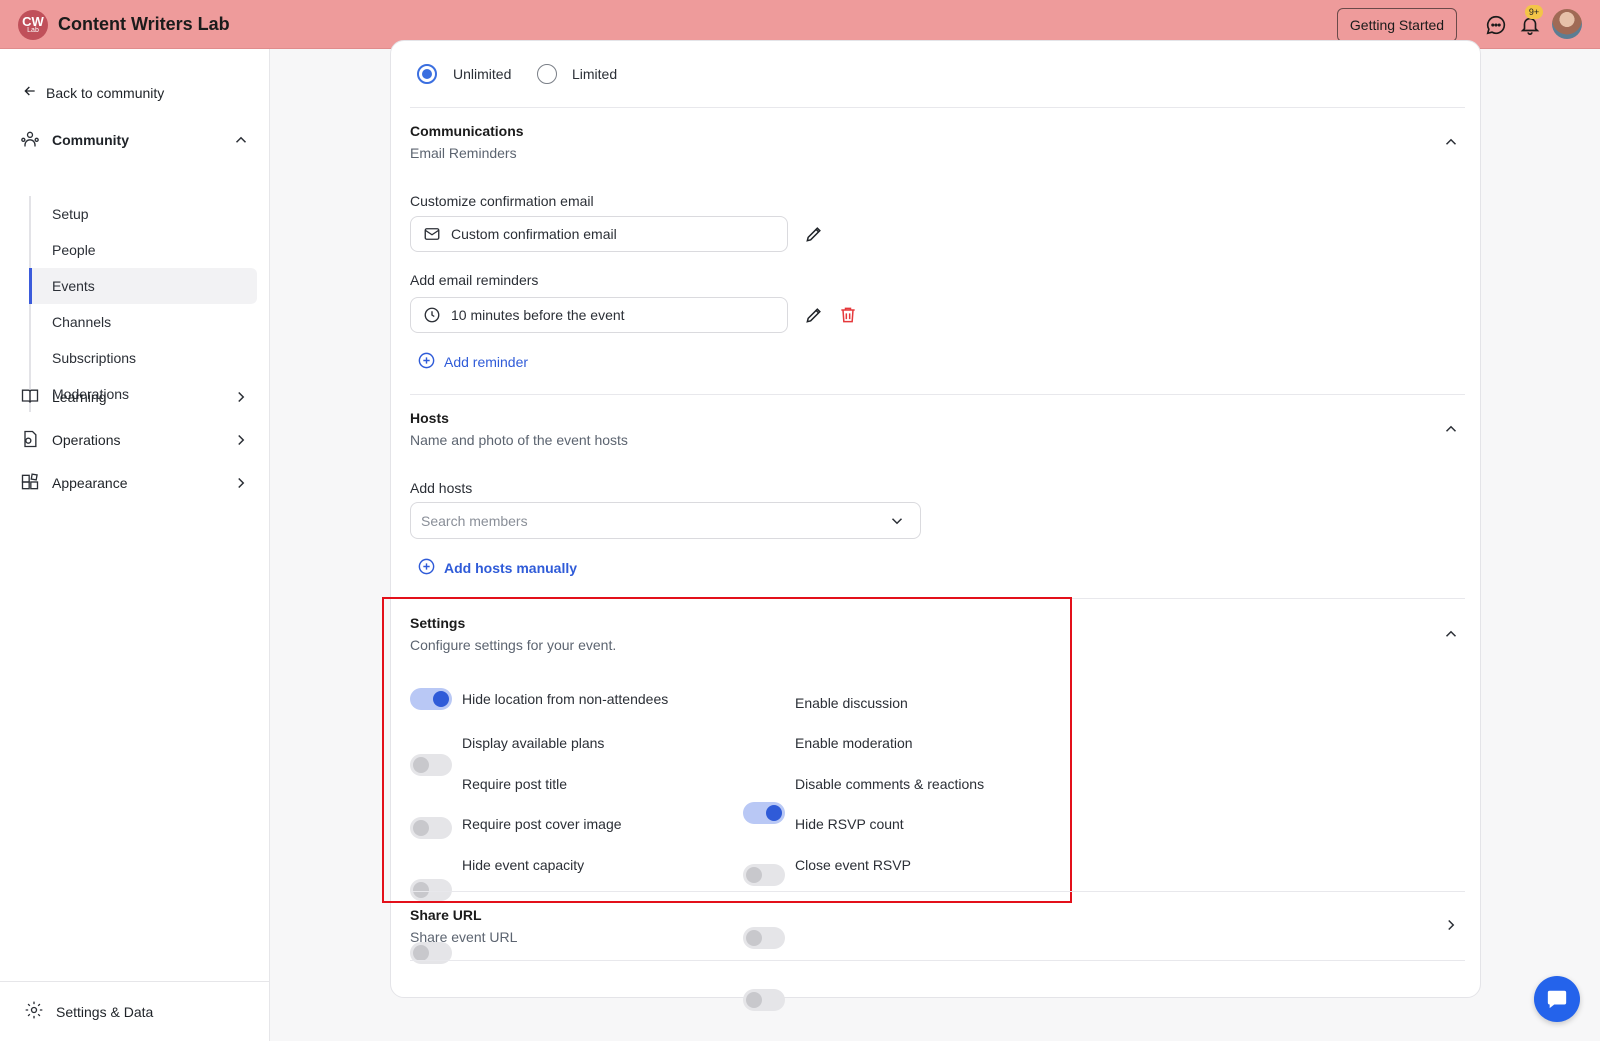 The image size is (1600, 1041). Describe the element at coordinates (90, 140) in the screenshot. I see `community-label: Community` at that location.